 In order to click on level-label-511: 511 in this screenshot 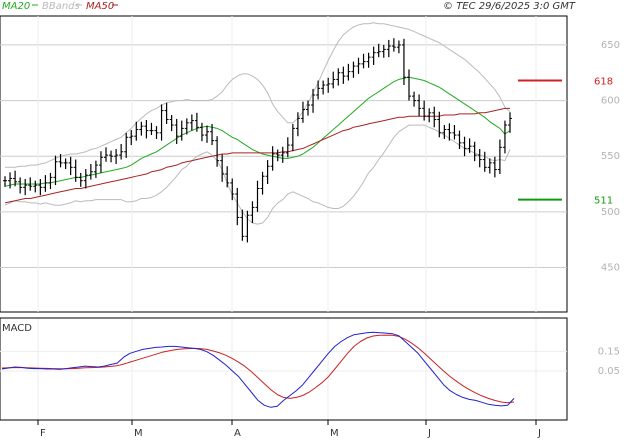, I will do `click(603, 201)`.